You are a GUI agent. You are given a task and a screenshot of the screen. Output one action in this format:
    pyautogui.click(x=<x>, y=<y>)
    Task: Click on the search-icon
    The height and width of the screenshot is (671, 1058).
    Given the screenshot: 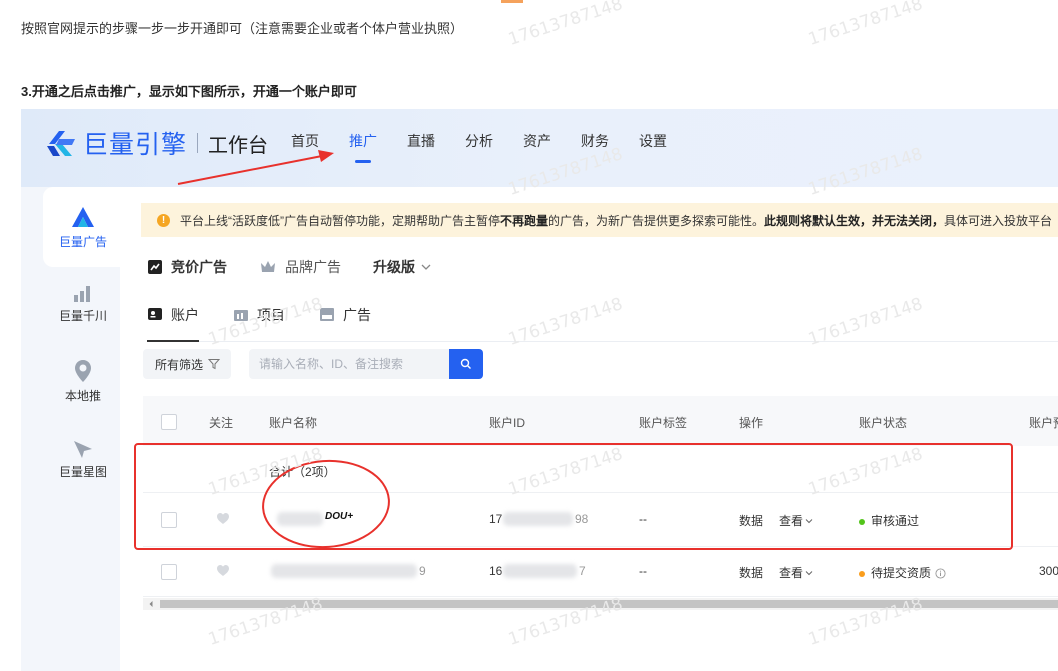 What is the action you would take?
    pyautogui.click(x=465, y=363)
    